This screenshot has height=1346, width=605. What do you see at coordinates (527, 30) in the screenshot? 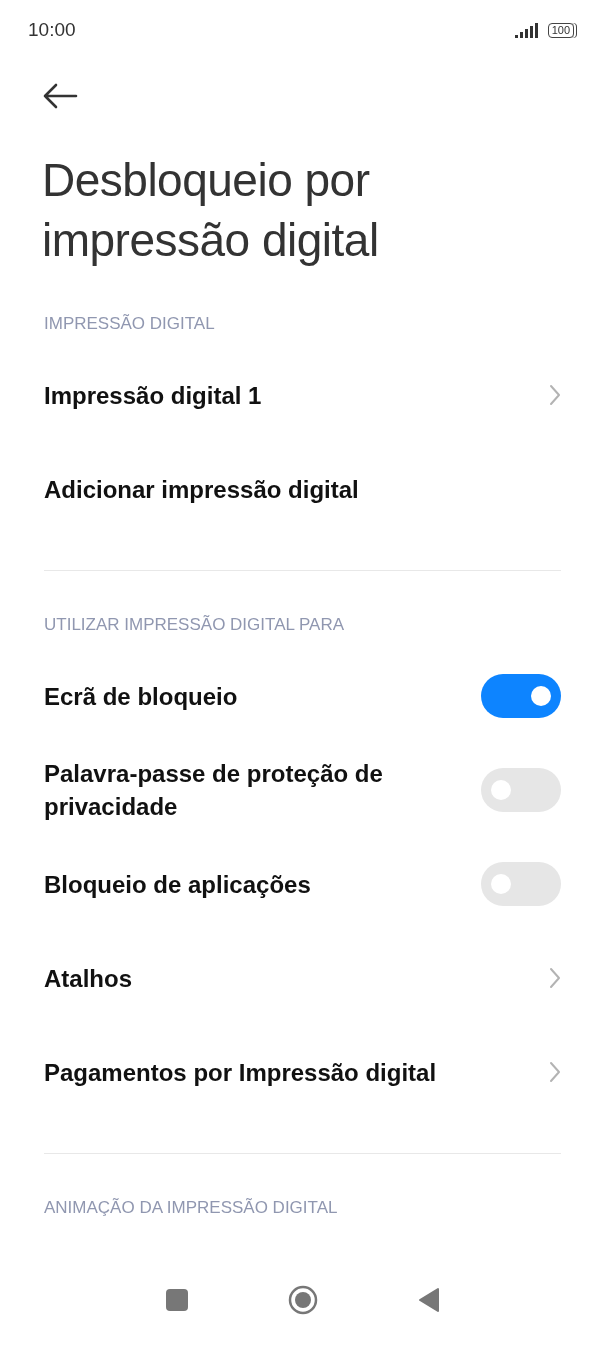
I see `signal-icon` at bounding box center [527, 30].